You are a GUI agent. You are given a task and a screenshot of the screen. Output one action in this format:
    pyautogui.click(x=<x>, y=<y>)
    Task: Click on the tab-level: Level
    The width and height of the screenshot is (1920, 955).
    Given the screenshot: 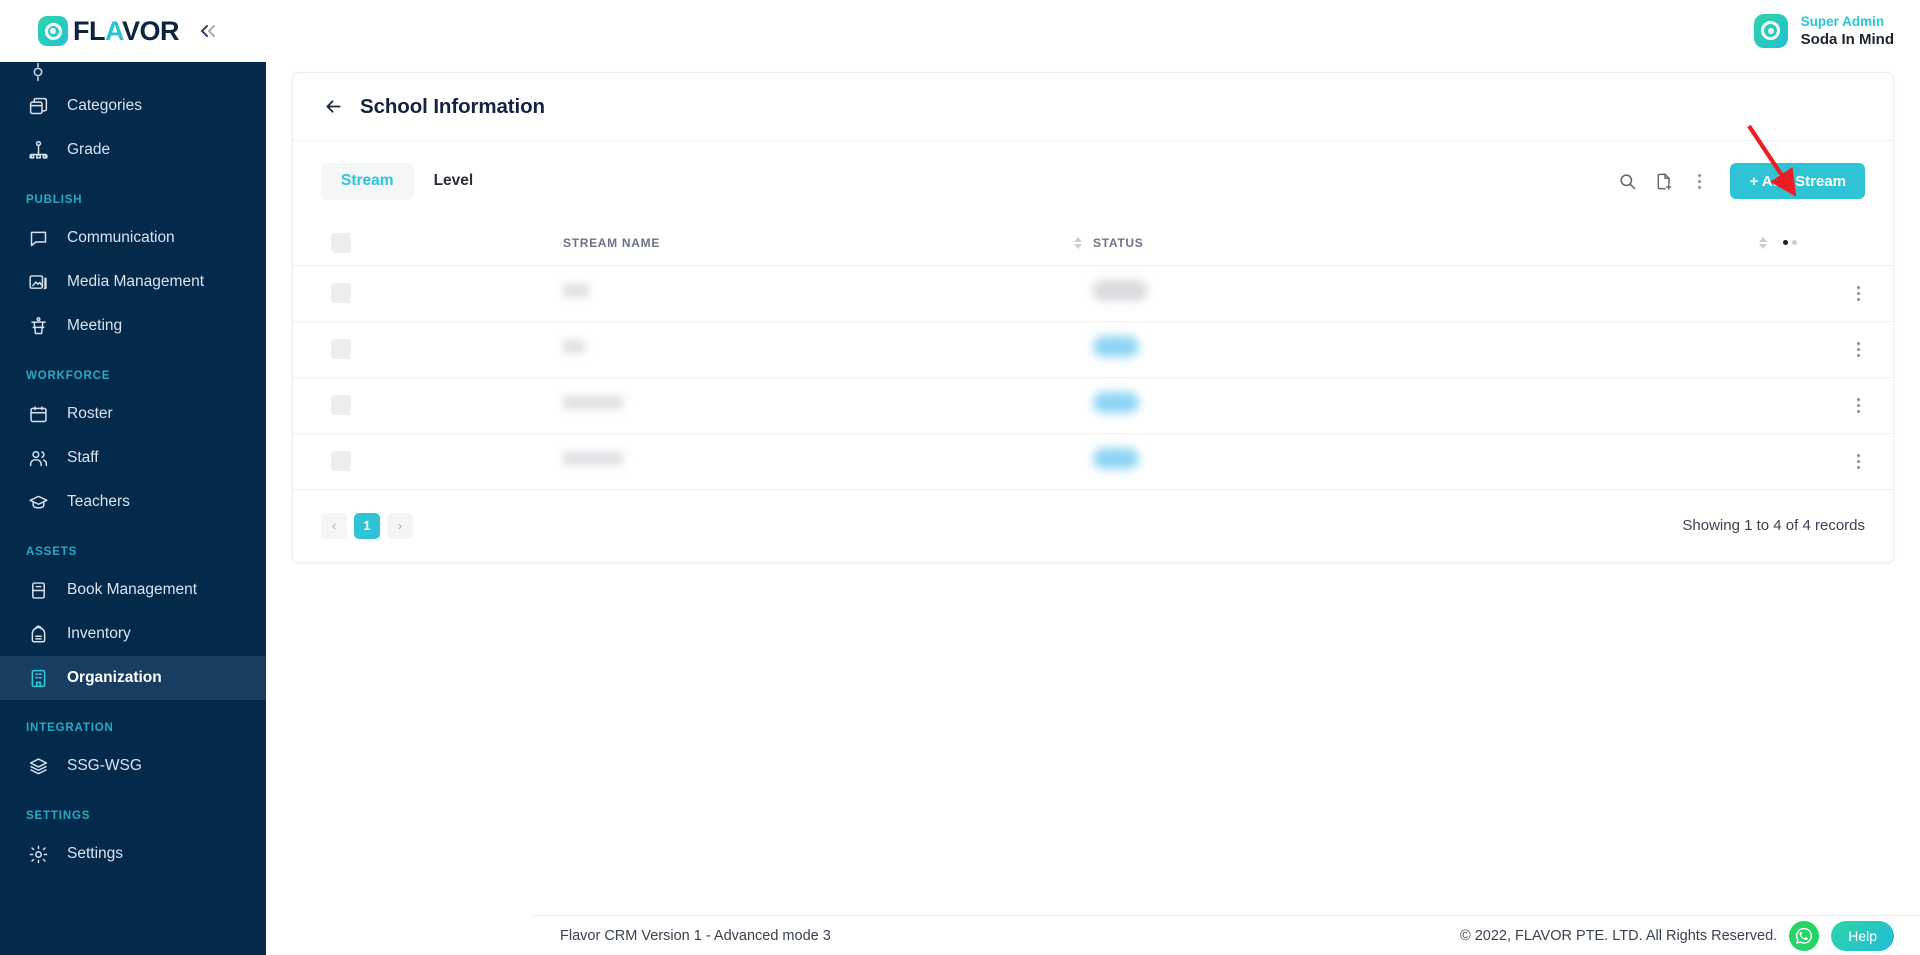 What is the action you would take?
    pyautogui.click(x=454, y=181)
    